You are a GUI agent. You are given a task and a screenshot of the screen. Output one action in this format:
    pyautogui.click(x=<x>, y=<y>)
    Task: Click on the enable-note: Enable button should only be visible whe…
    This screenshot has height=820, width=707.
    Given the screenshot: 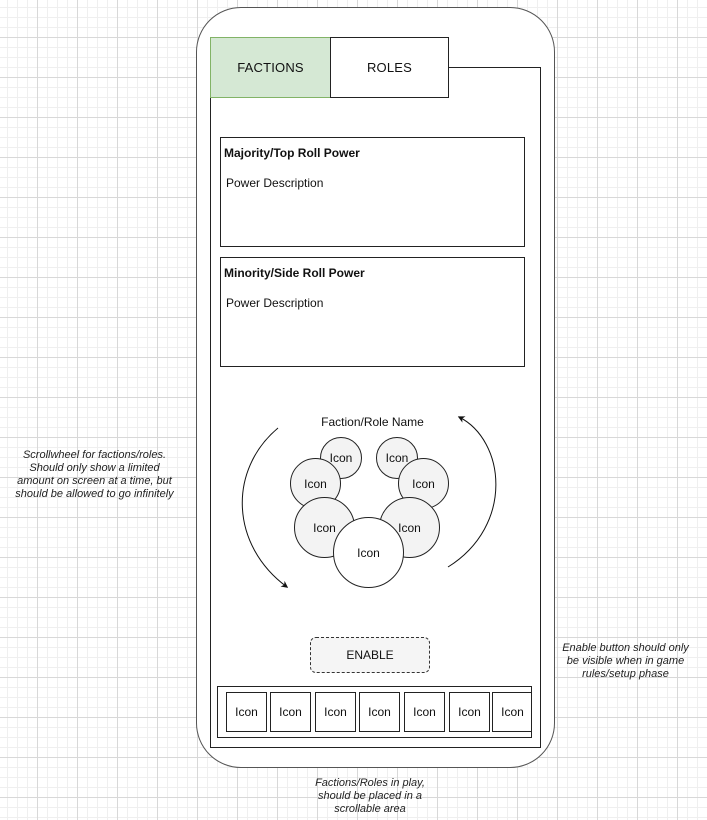 What is the action you would take?
    pyautogui.click(x=625, y=661)
    